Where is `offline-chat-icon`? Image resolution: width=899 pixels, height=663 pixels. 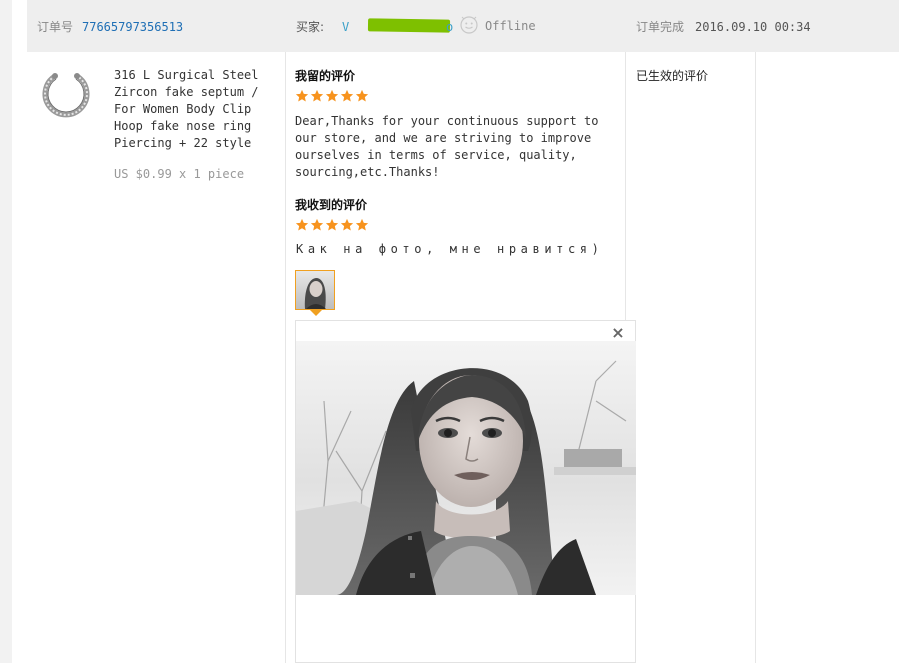 offline-chat-icon is located at coordinates (469, 25).